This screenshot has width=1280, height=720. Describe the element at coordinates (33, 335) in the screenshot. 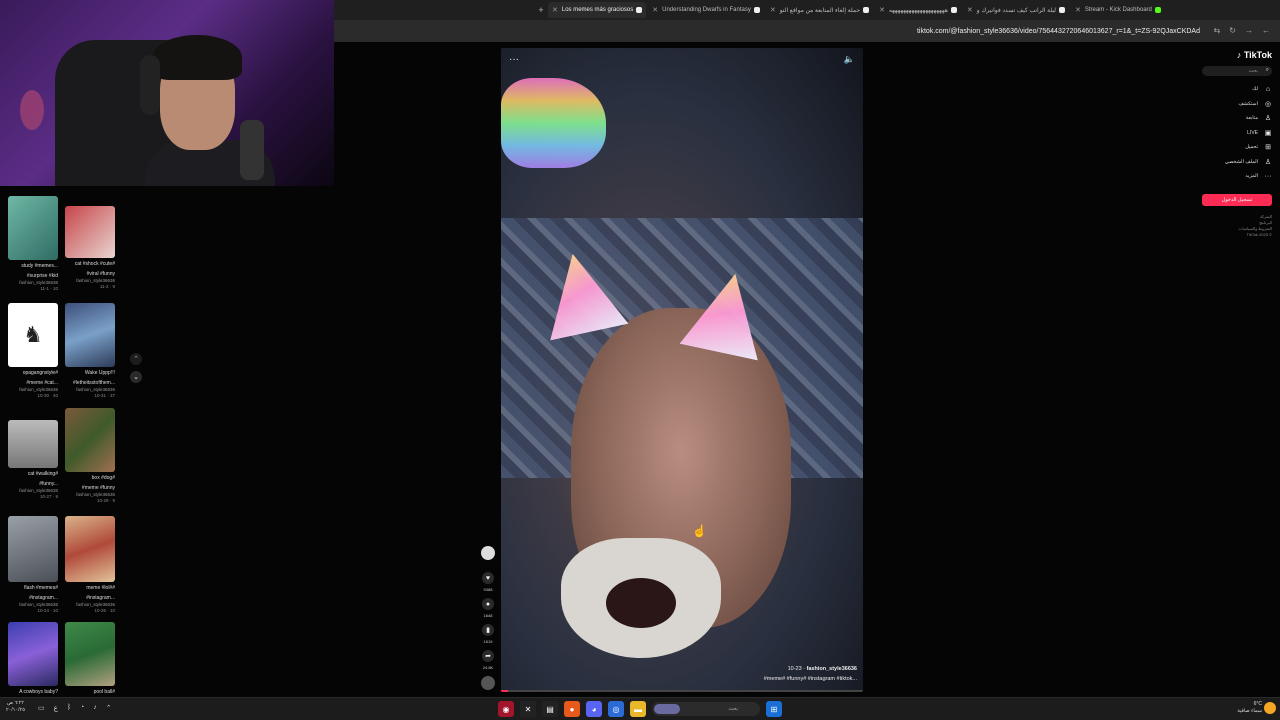

I see `video-thumbnail: ♞` at that location.